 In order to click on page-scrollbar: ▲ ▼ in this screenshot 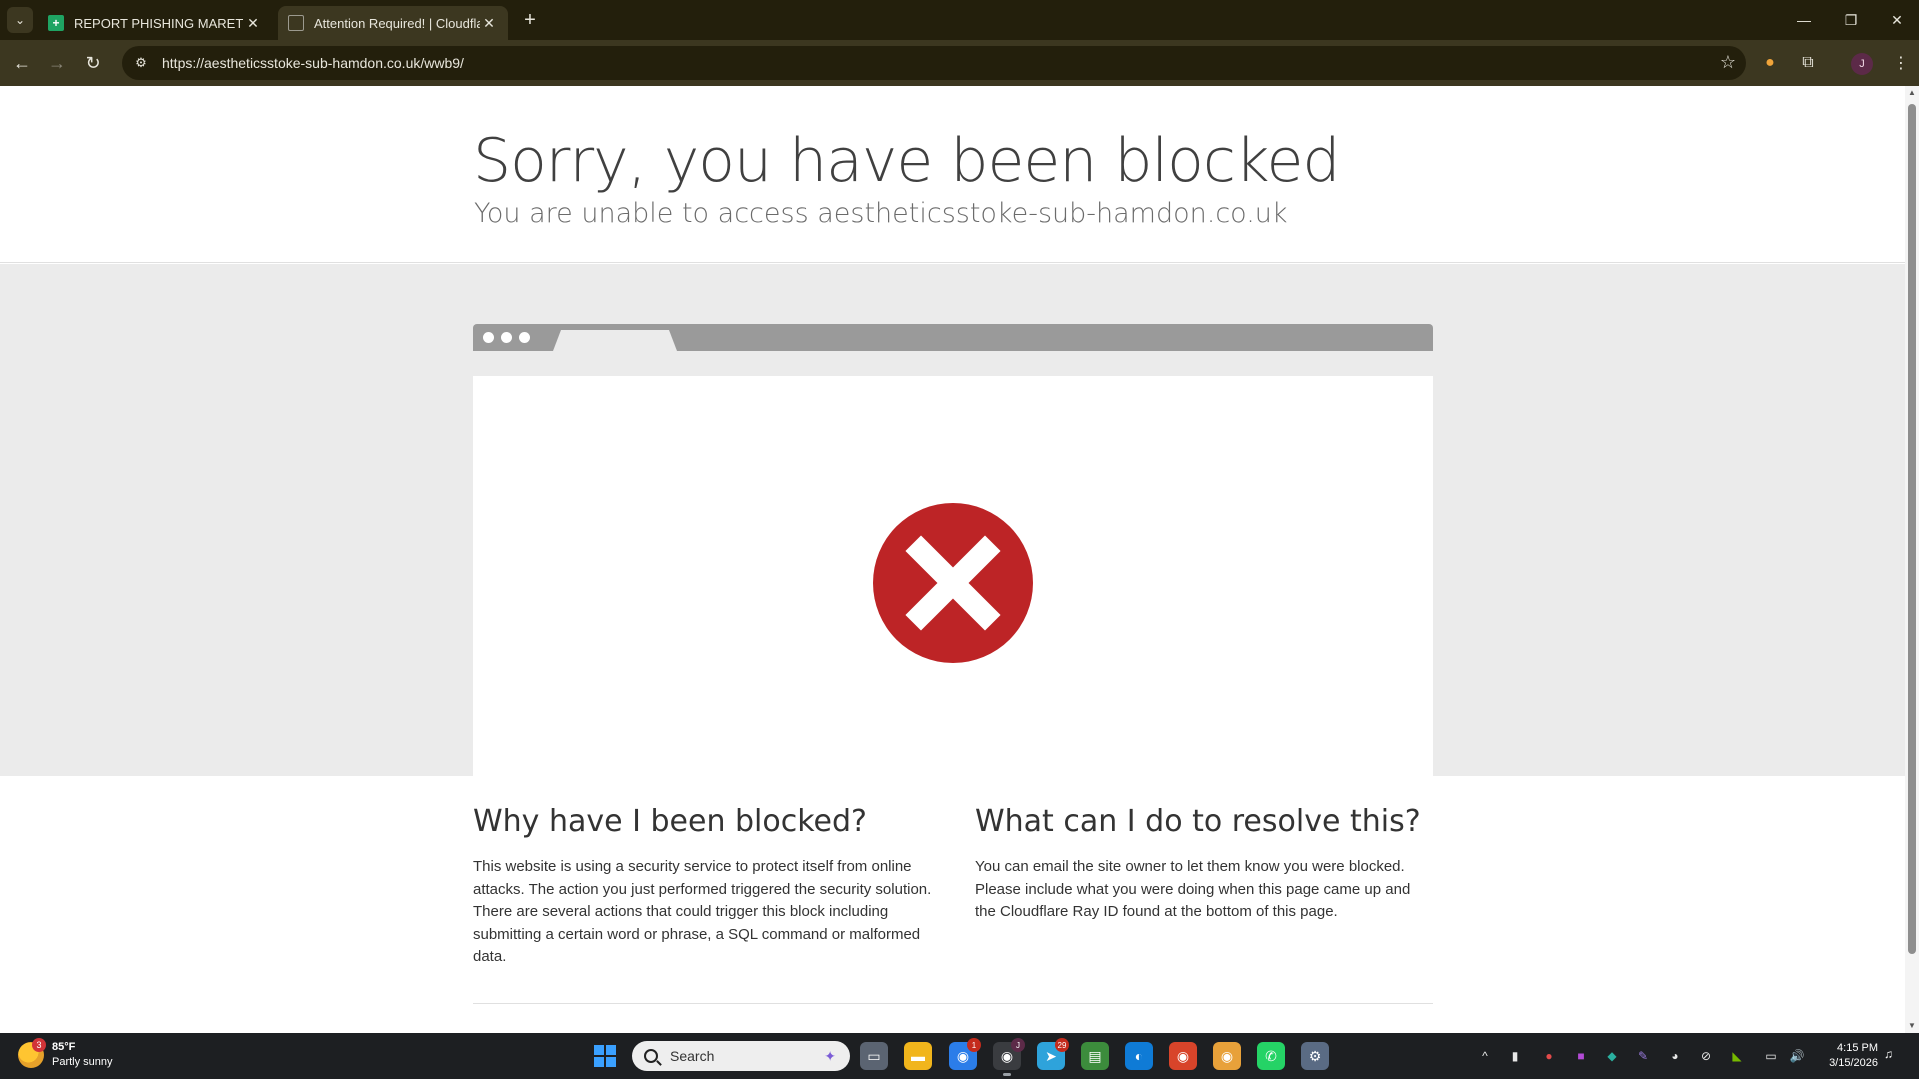, I will do `click(1912, 559)`.